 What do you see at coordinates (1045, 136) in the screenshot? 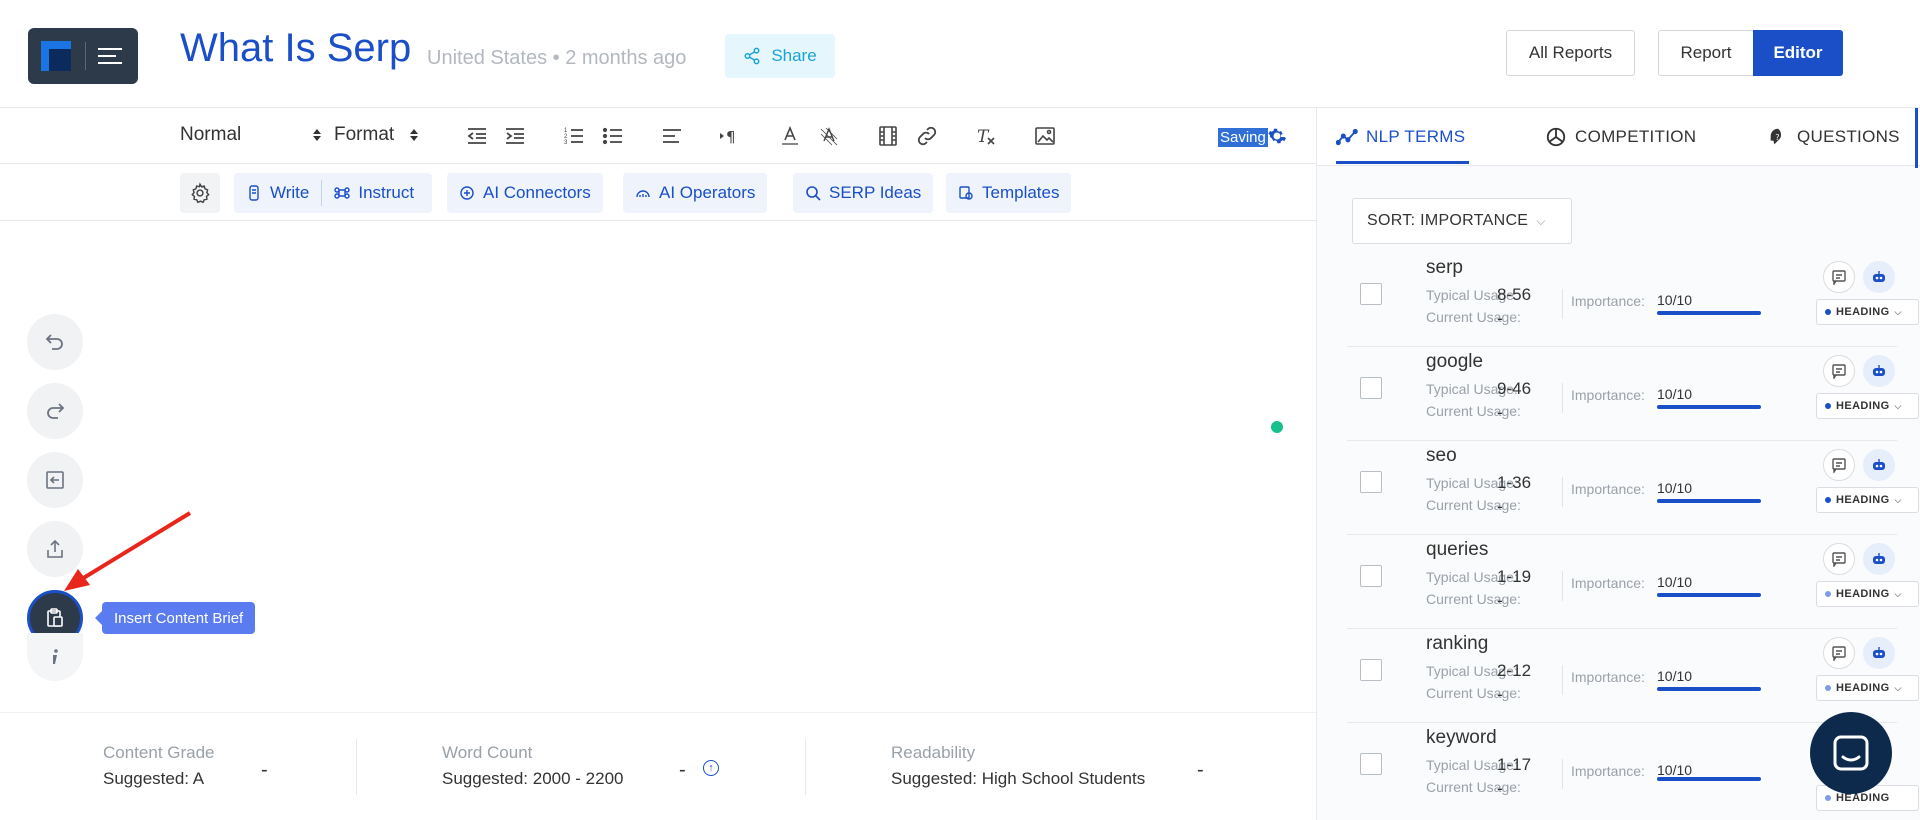
I see `image-icon` at bounding box center [1045, 136].